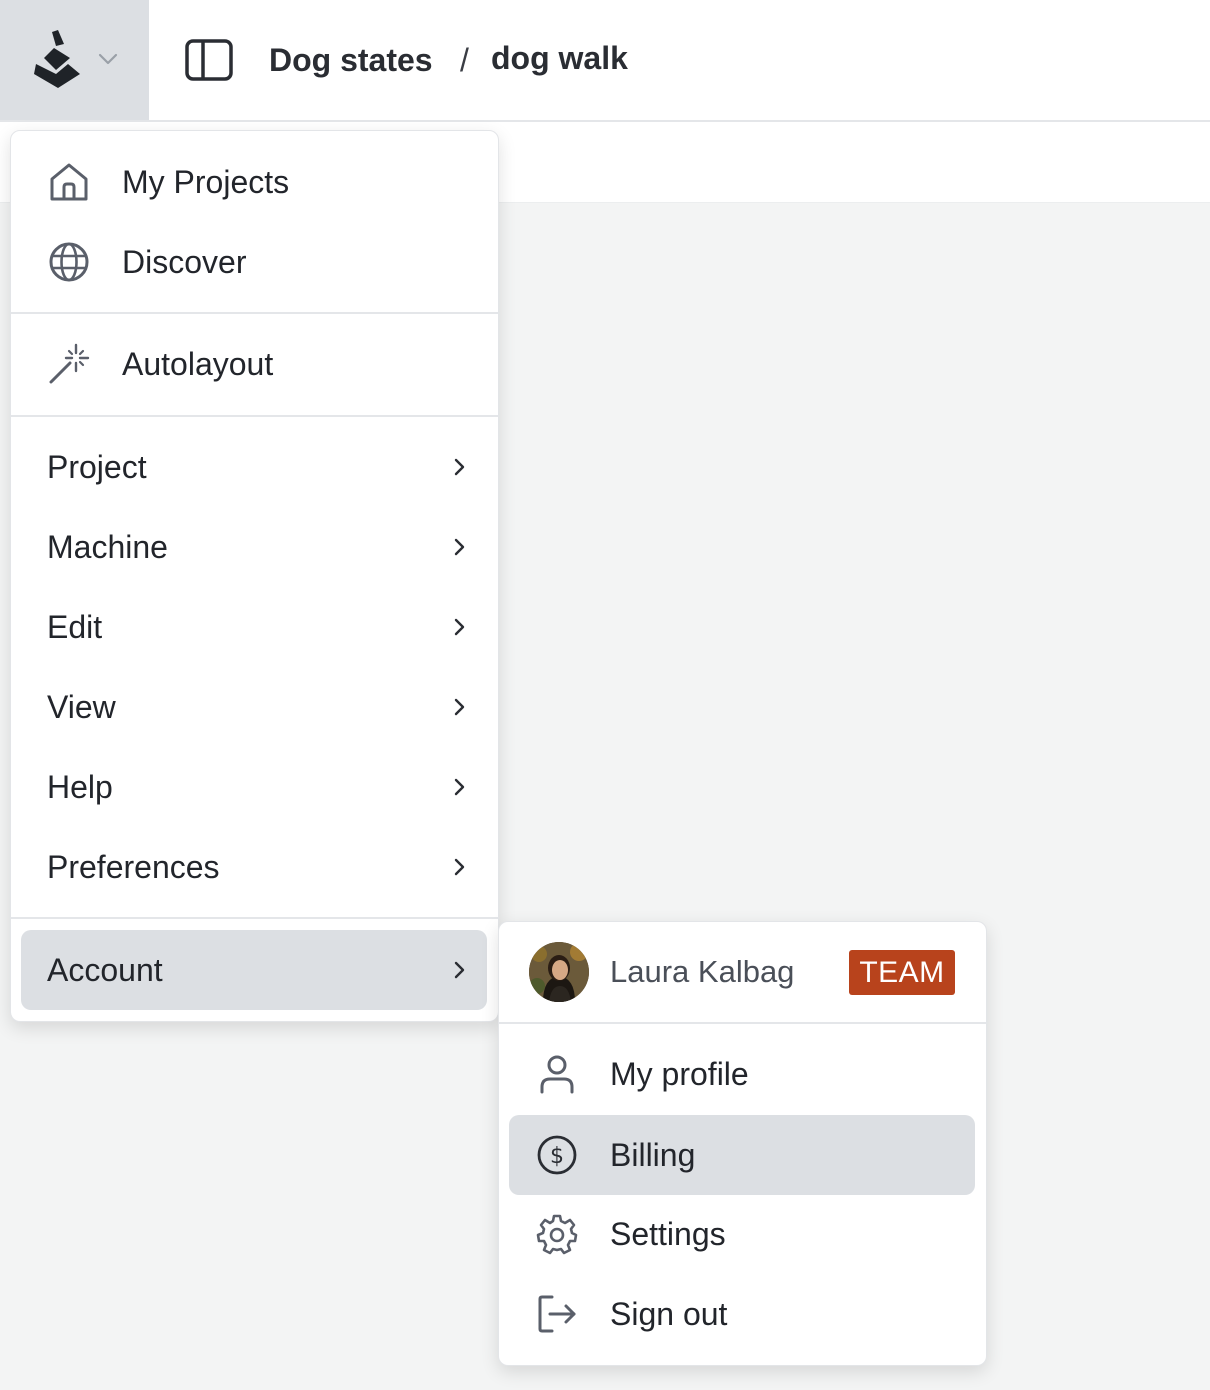  What do you see at coordinates (559, 58) in the screenshot?
I see `breadcrumb-machine: dog walk` at bounding box center [559, 58].